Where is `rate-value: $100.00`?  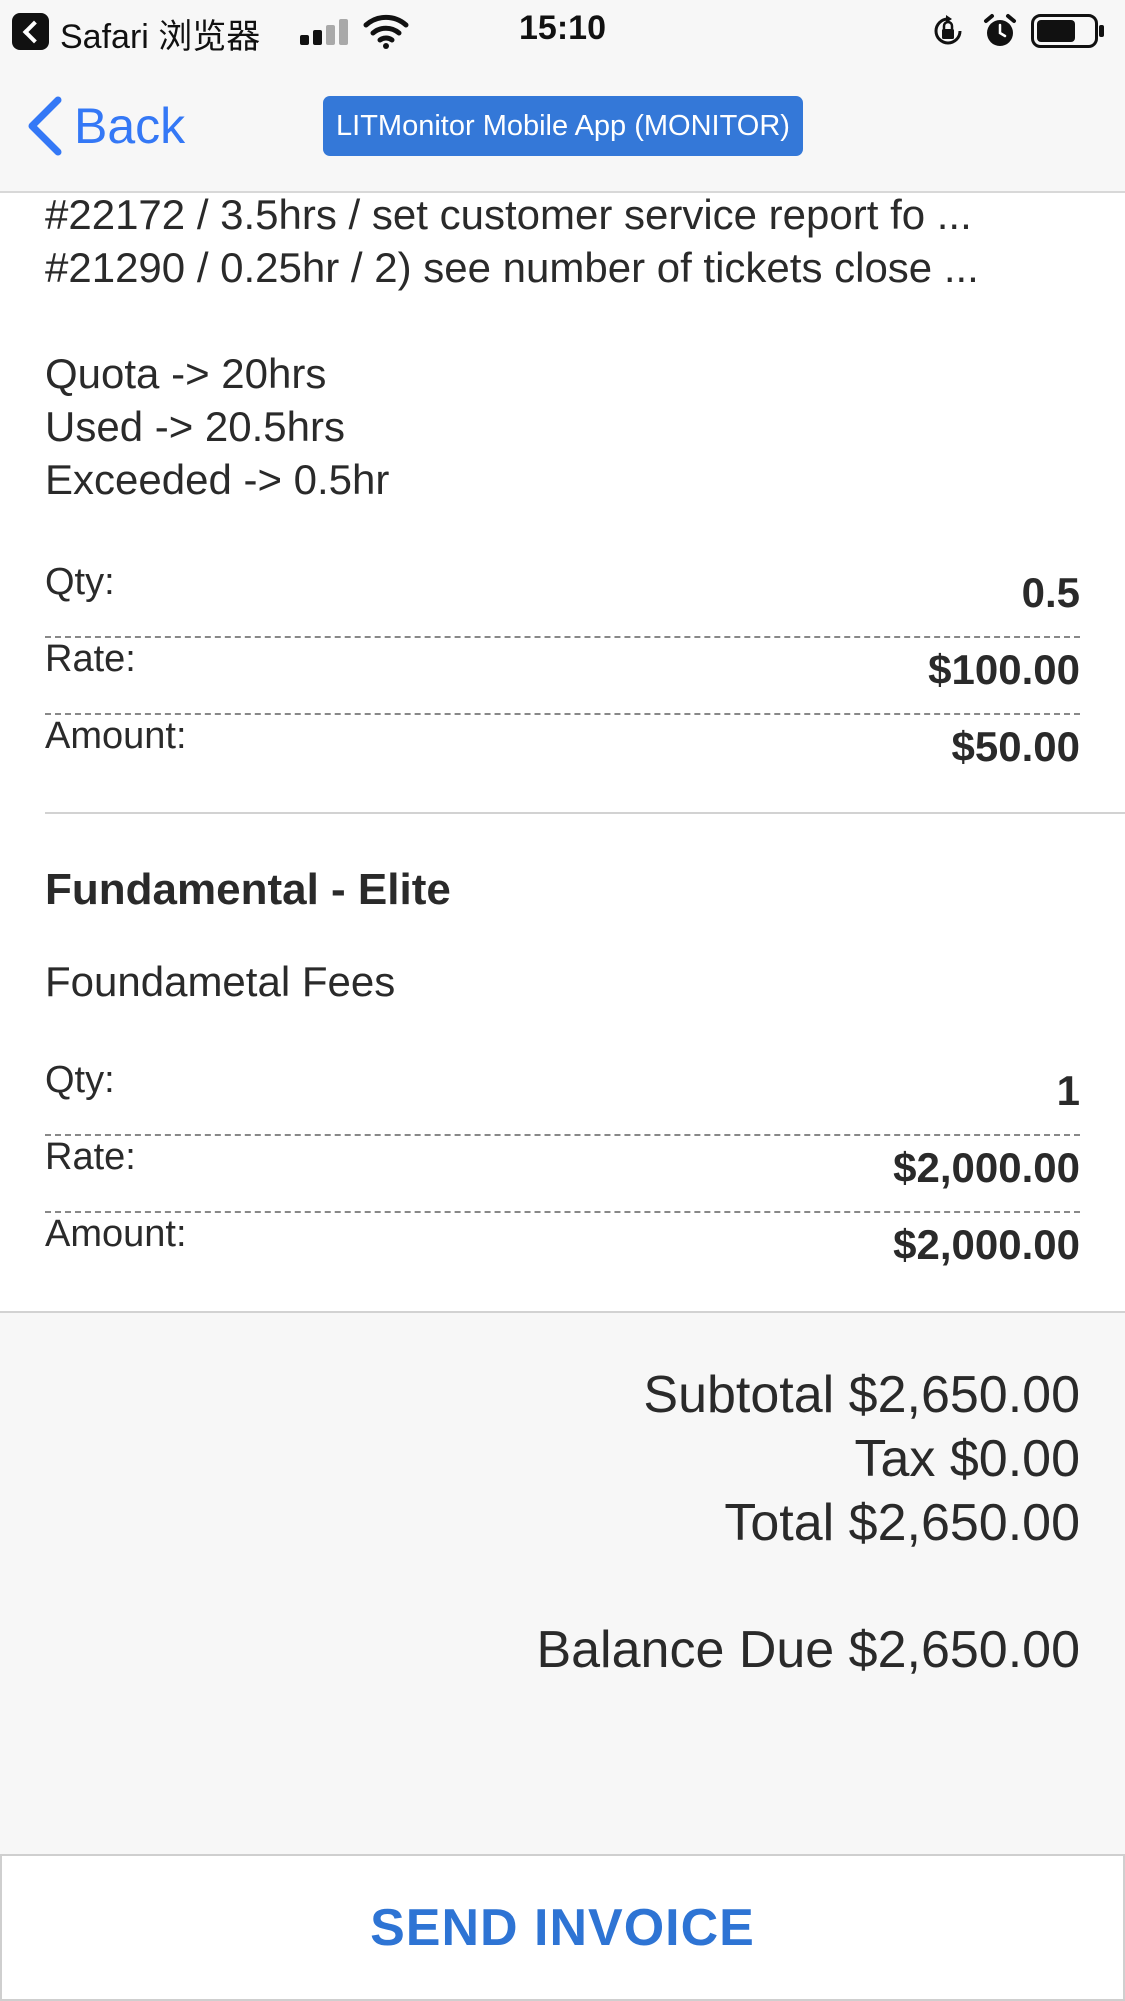
rate-value: $100.00 is located at coordinates (1004, 669).